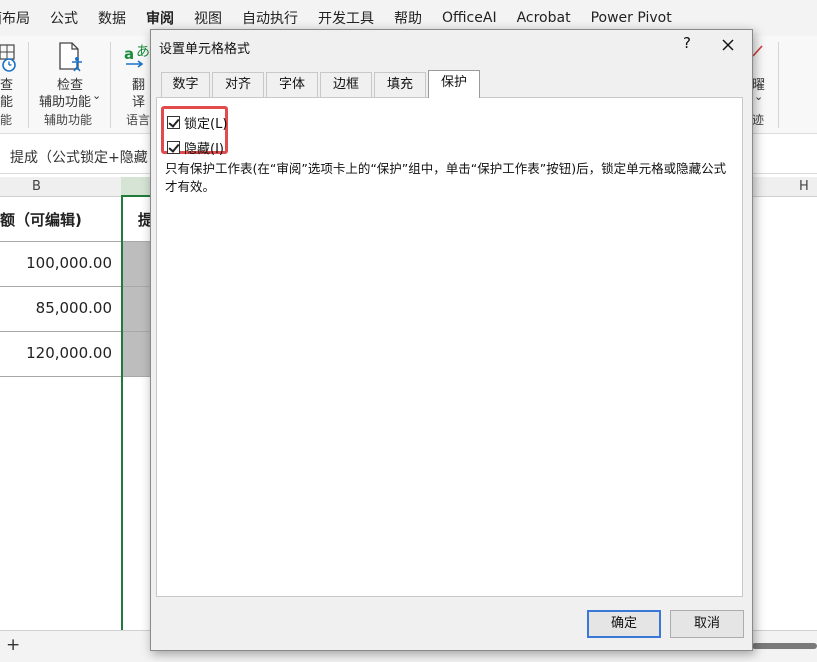 The width and height of the screenshot is (817, 662). What do you see at coordinates (185, 85) in the screenshot?
I see `tab-number: 数字` at bounding box center [185, 85].